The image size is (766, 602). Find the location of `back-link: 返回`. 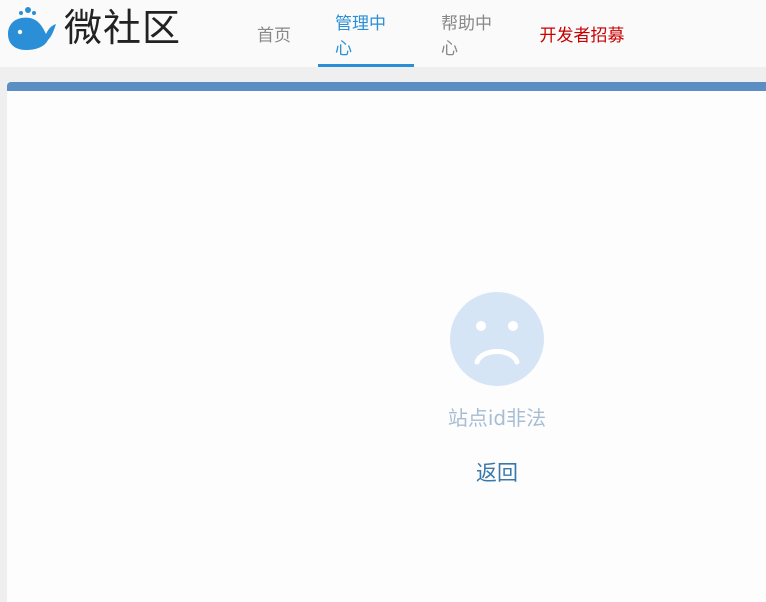

back-link: 返回 is located at coordinates (497, 472).